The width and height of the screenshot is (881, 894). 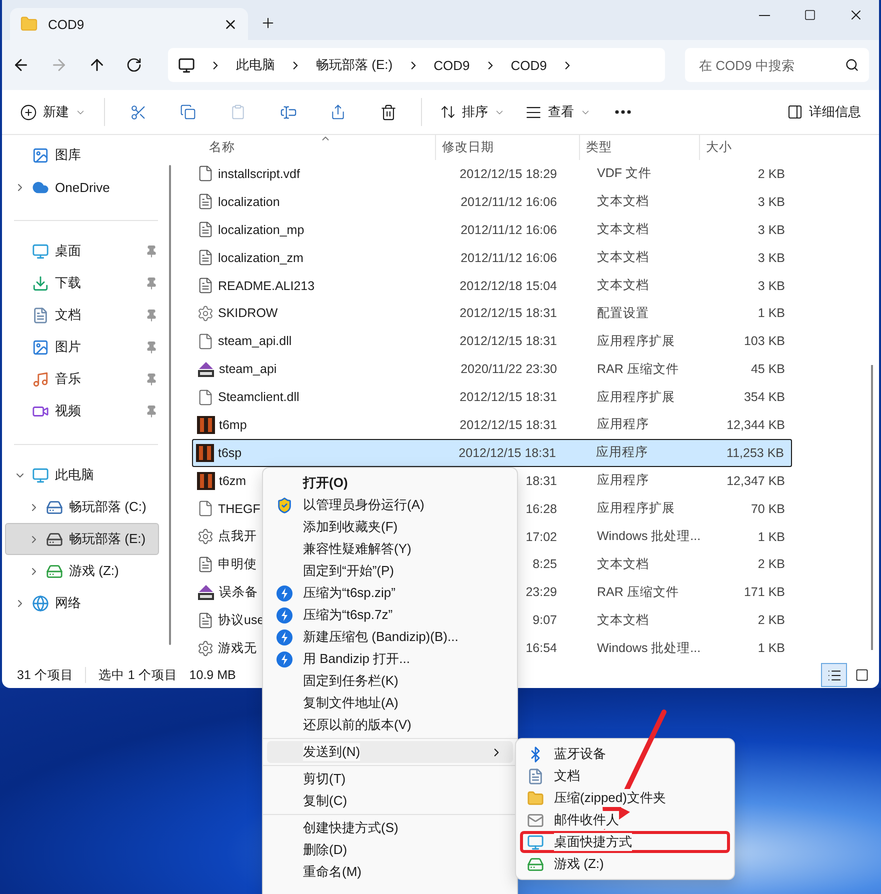 What do you see at coordinates (639, 147) in the screenshot?
I see `column-header: 类型` at bounding box center [639, 147].